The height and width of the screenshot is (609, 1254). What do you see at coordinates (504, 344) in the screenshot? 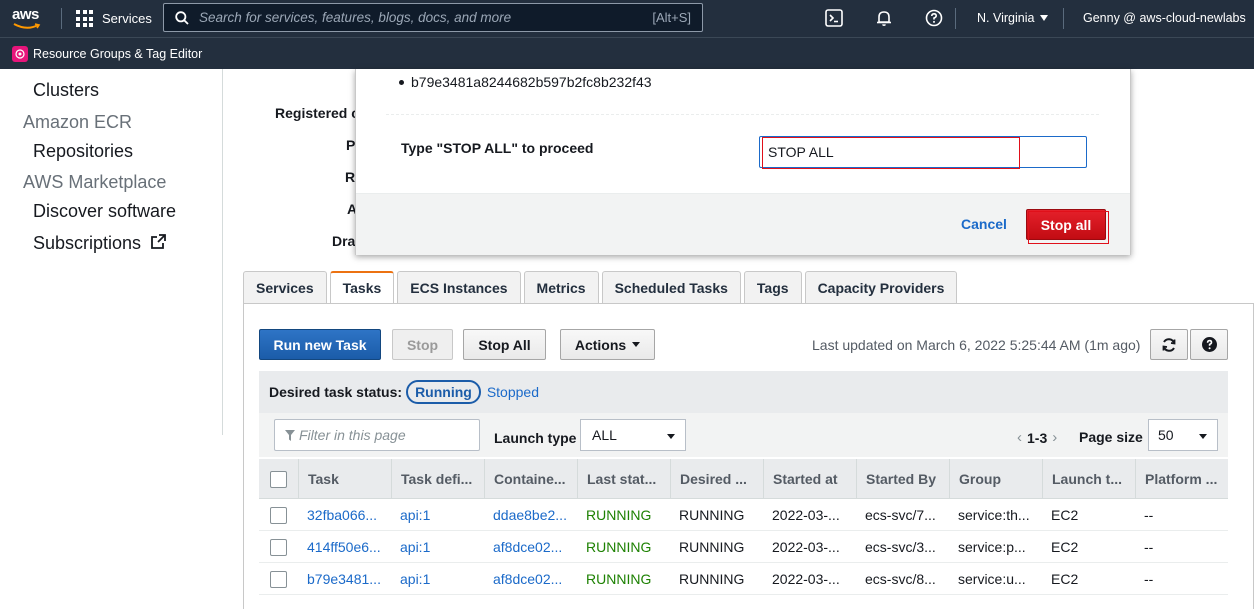
I see `stop-all-toolbar-button: Stop All` at bounding box center [504, 344].